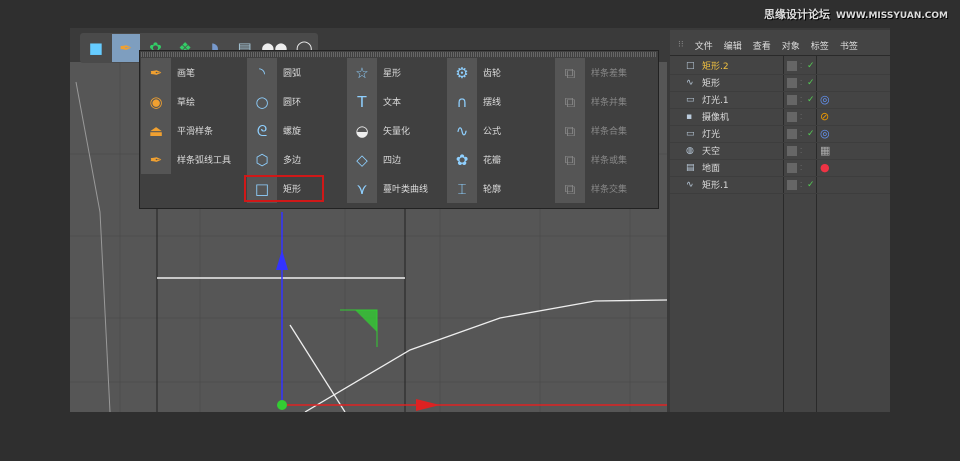  What do you see at coordinates (780, 100) in the screenshot?
I see `object-row: ▭ 灯光.1 ⁚ ✓ ◎` at bounding box center [780, 100].